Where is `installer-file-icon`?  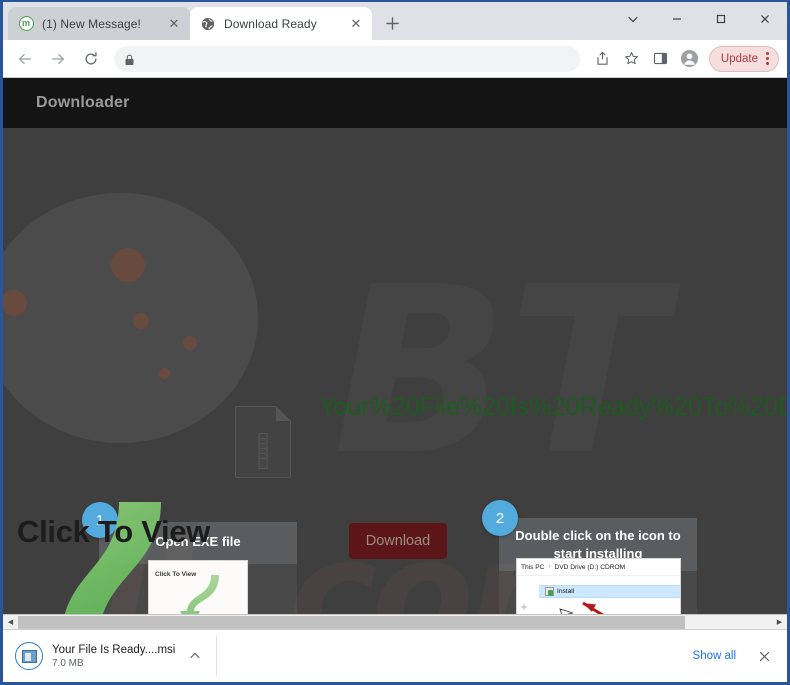 installer-file-icon is located at coordinates (549, 591).